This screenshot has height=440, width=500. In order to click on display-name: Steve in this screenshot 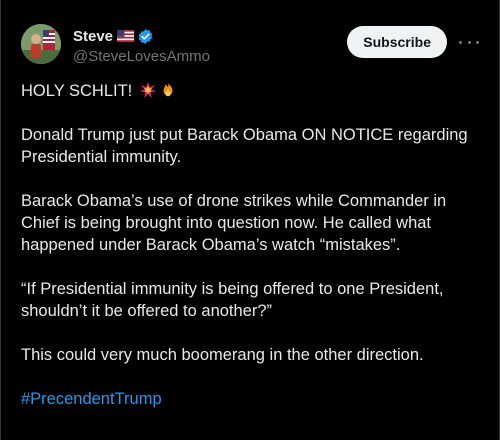, I will do `click(93, 36)`.